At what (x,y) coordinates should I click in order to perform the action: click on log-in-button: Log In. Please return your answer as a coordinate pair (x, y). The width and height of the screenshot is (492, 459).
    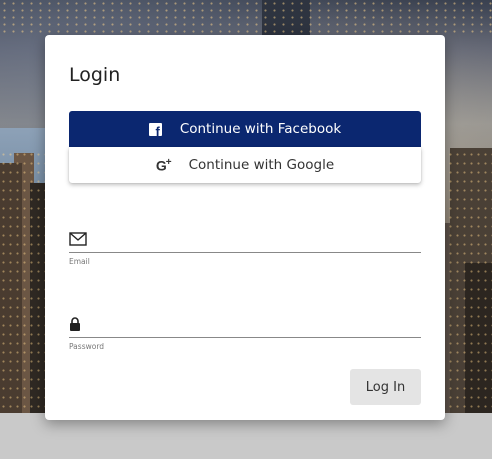
    Looking at the image, I should click on (385, 387).